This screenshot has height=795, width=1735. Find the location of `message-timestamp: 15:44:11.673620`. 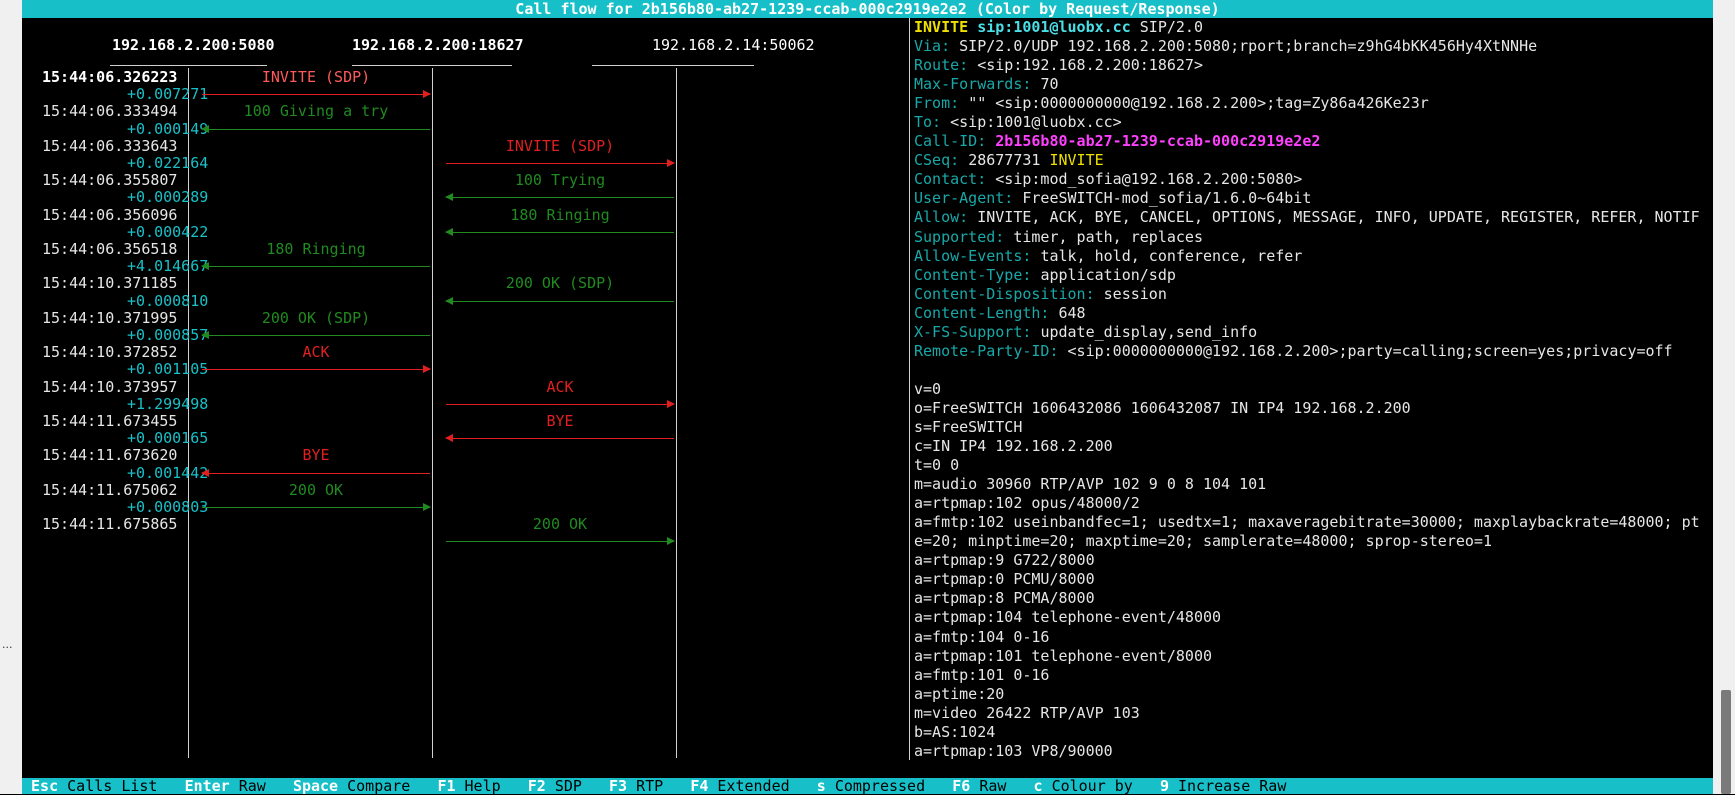

message-timestamp: 15:44:11.673620 is located at coordinates (110, 455).